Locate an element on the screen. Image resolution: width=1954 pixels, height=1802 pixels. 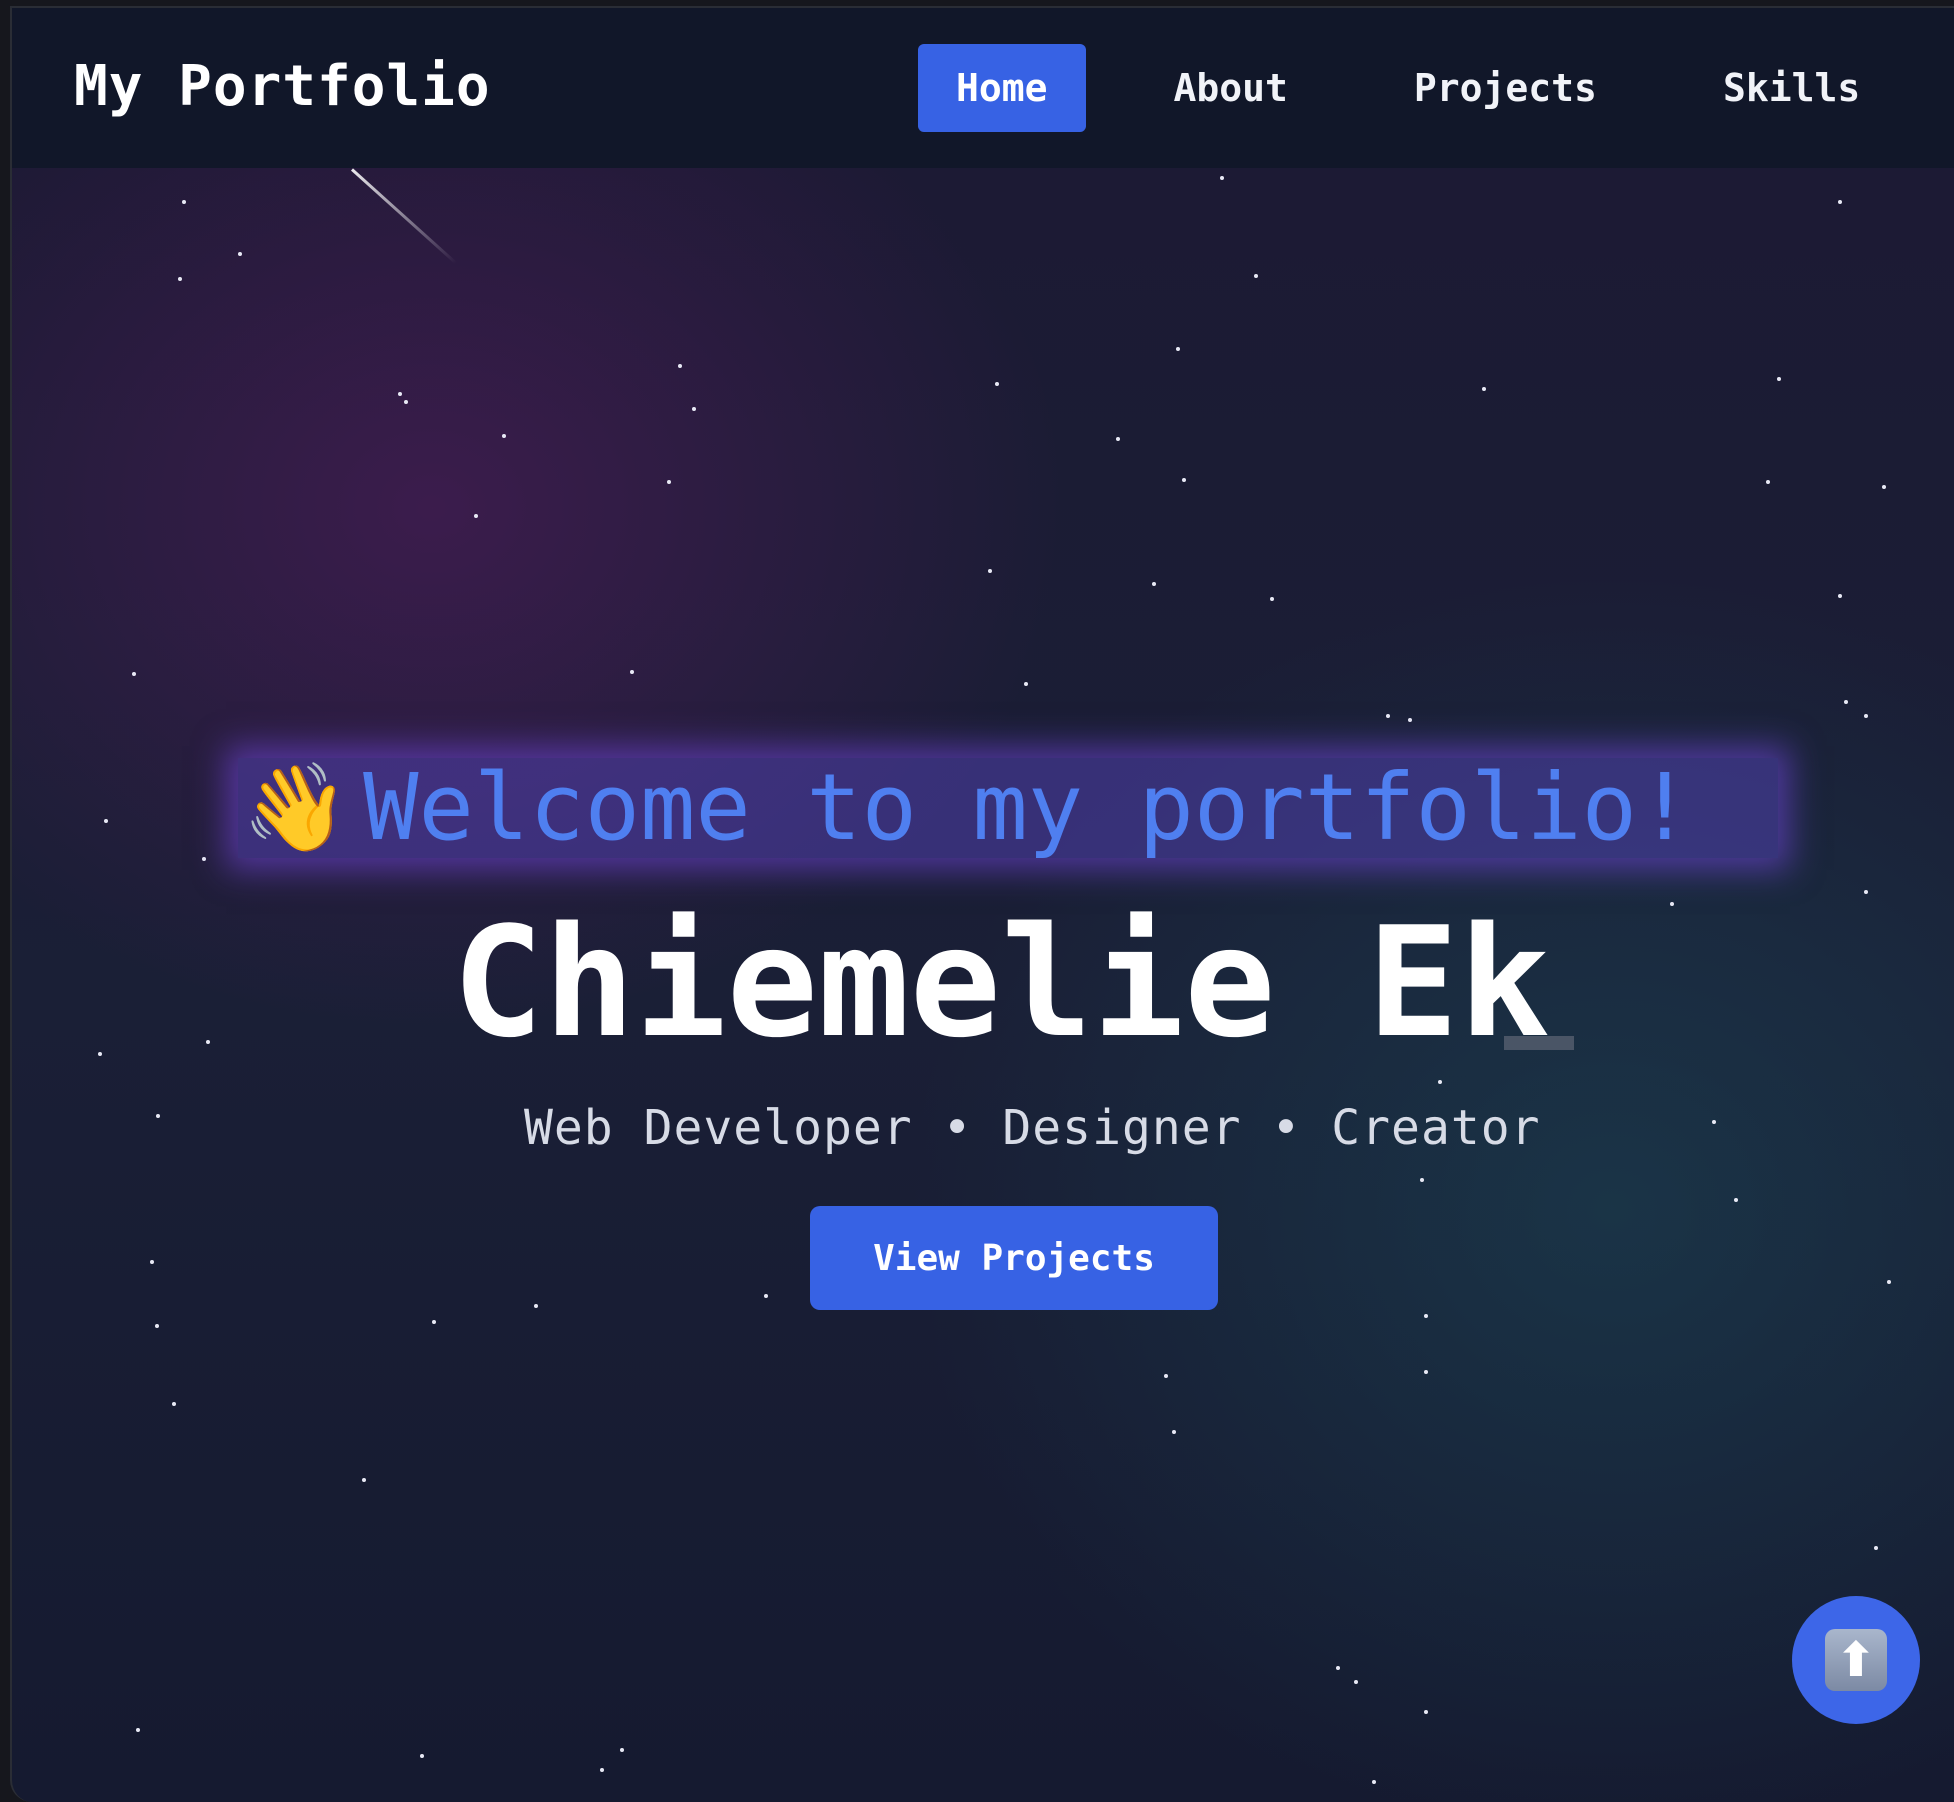
nav-link-projects: Projects is located at coordinates (1505, 88).